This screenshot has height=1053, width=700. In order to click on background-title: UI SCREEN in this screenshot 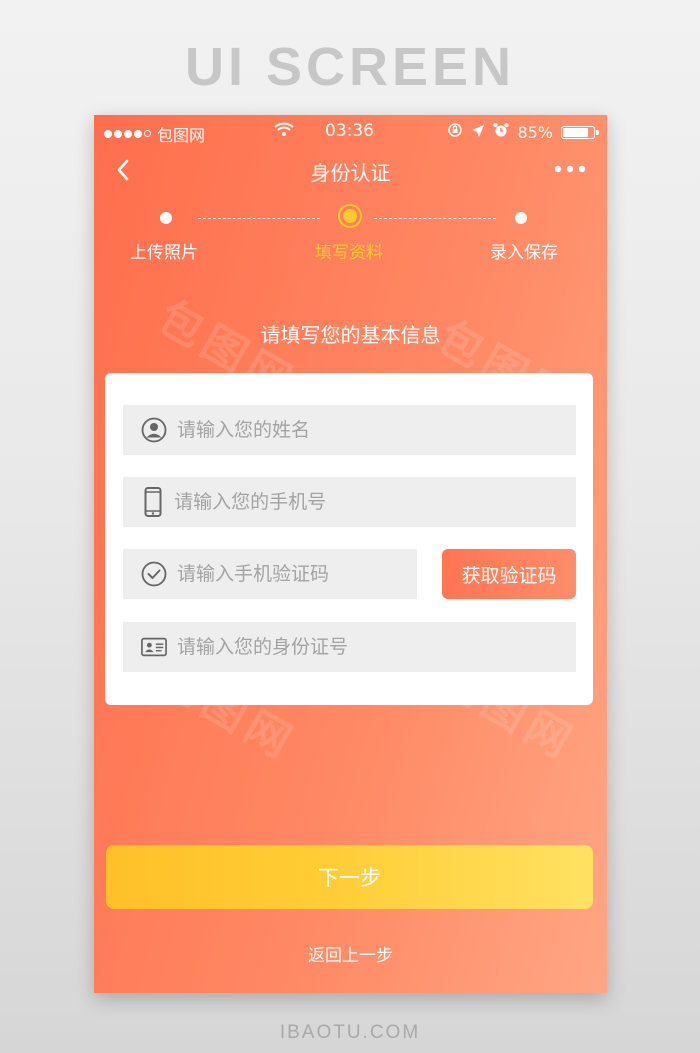, I will do `click(350, 67)`.